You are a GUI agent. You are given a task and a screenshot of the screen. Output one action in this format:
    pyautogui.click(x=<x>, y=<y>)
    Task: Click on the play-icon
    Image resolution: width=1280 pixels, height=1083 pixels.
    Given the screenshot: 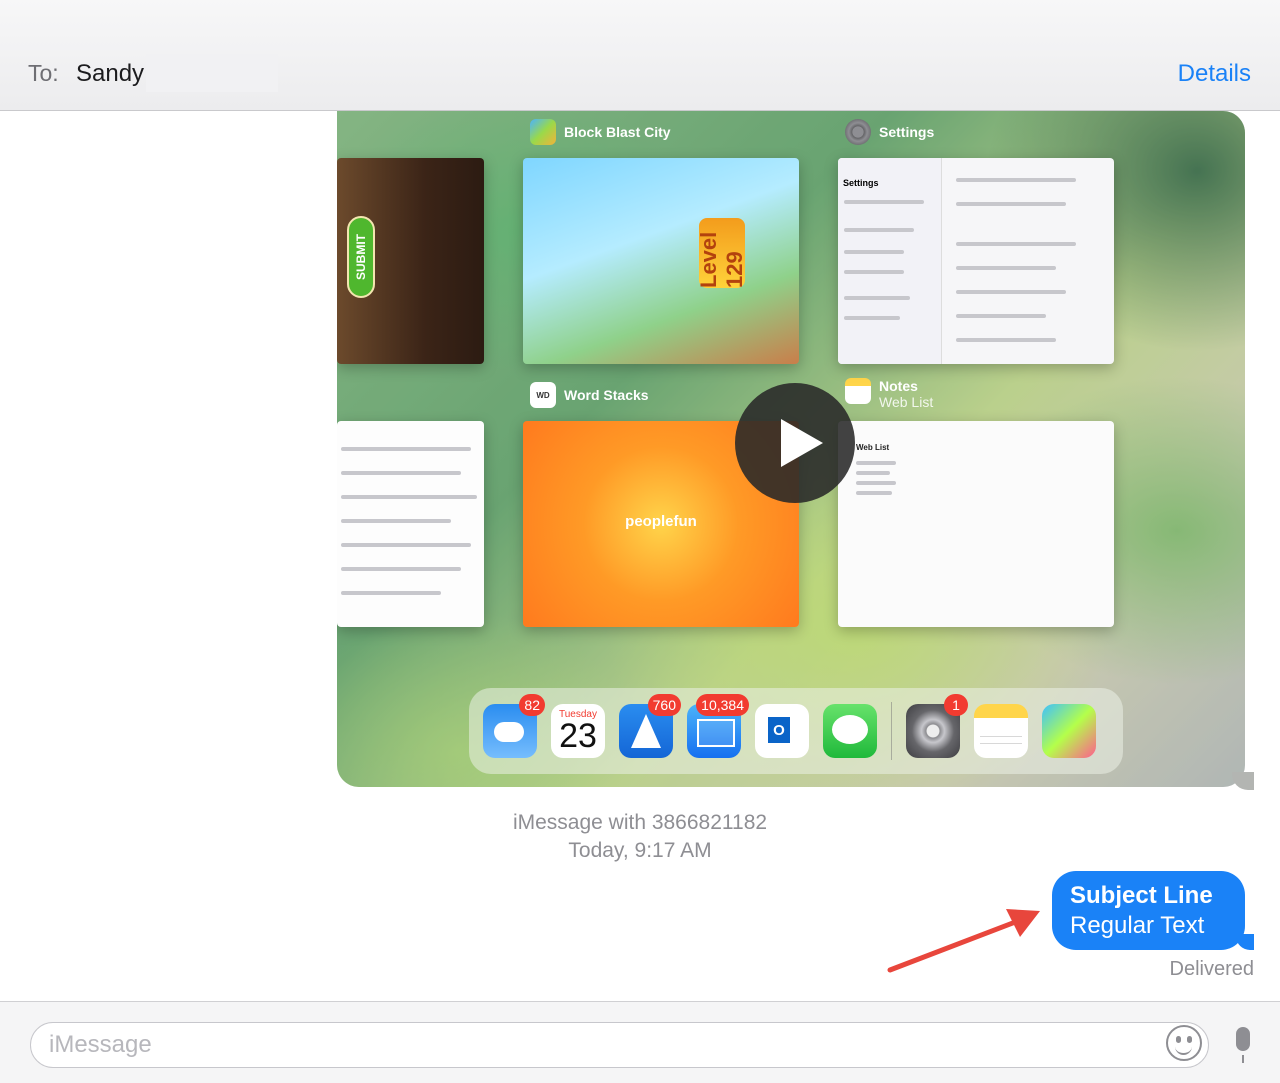 What is the action you would take?
    pyautogui.click(x=795, y=443)
    